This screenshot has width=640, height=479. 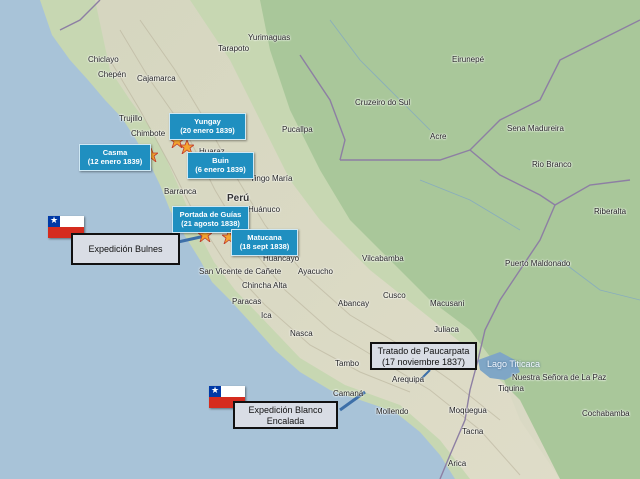 What do you see at coordinates (408, 379) in the screenshot?
I see `place-label: Arequipa` at bounding box center [408, 379].